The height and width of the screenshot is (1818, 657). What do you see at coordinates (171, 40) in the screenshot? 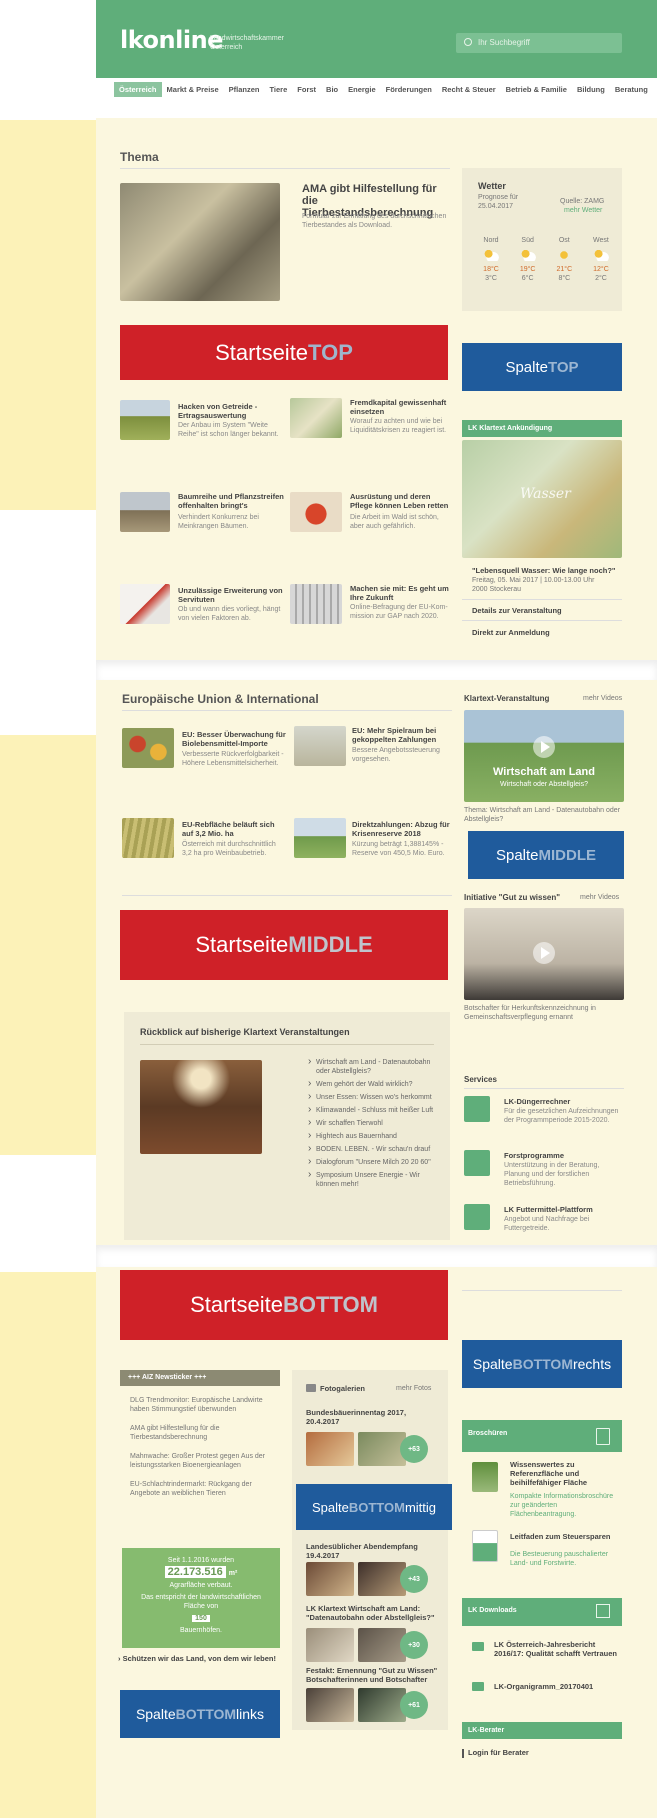
I see `site-logo: lkonline` at bounding box center [171, 40].